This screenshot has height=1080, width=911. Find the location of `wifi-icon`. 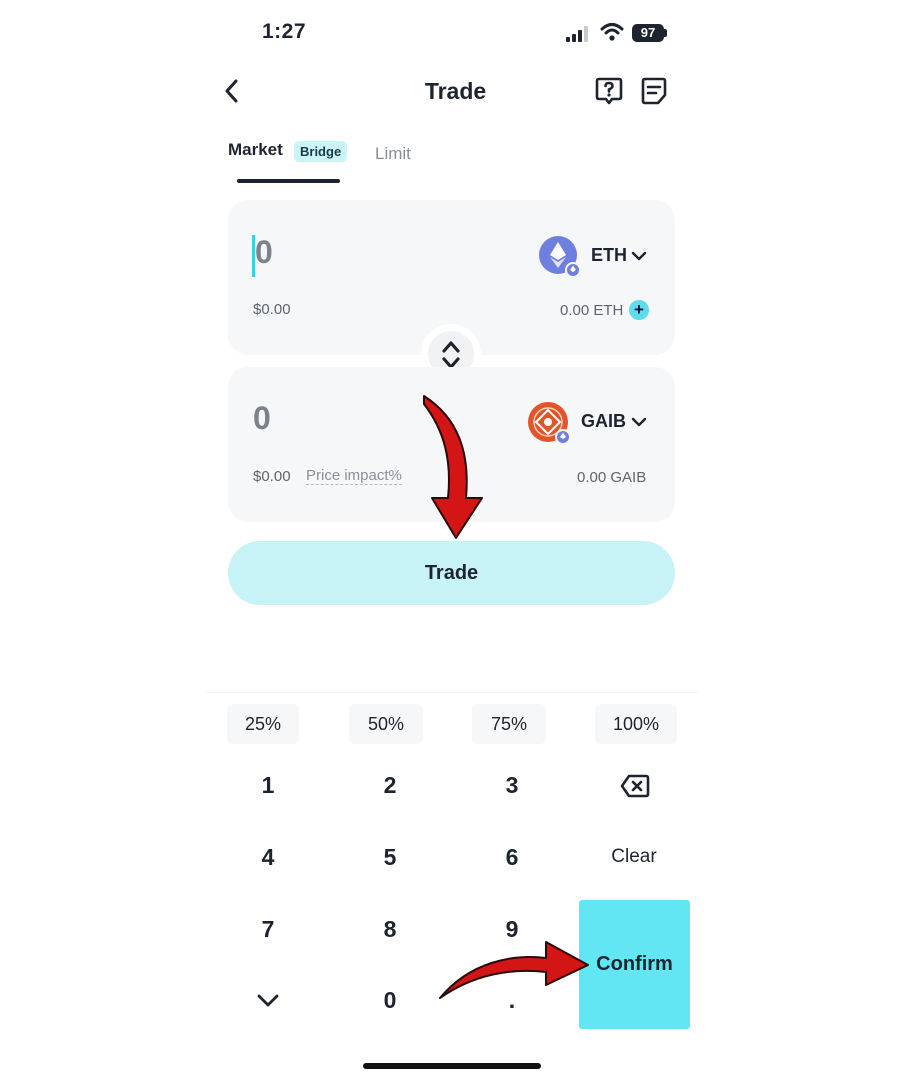

wifi-icon is located at coordinates (612, 32).